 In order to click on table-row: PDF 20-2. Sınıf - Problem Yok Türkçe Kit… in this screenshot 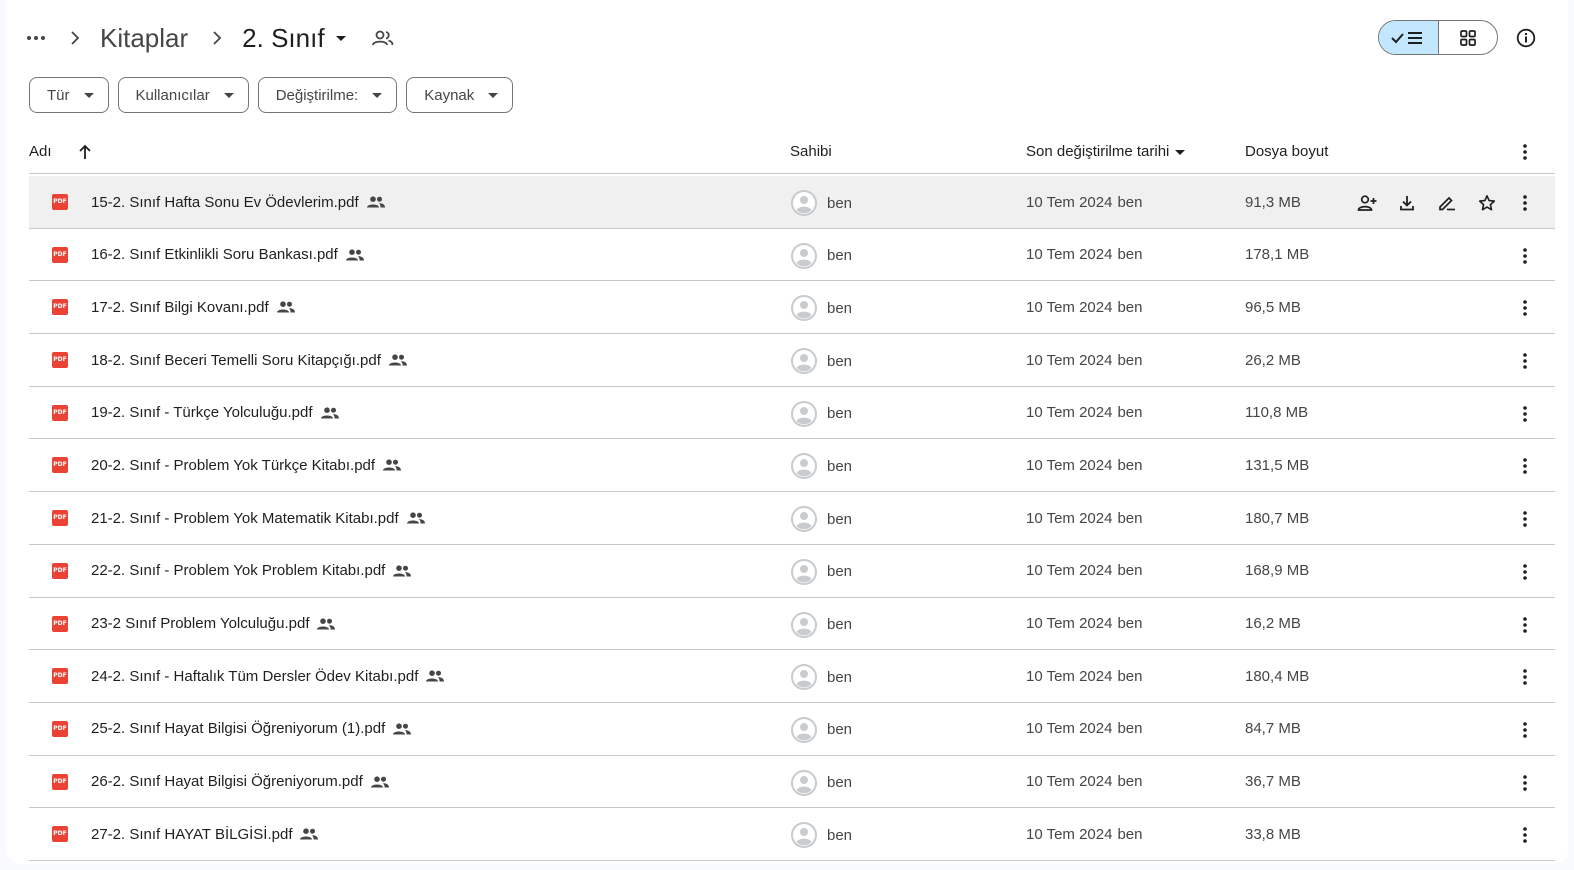, I will do `click(792, 466)`.